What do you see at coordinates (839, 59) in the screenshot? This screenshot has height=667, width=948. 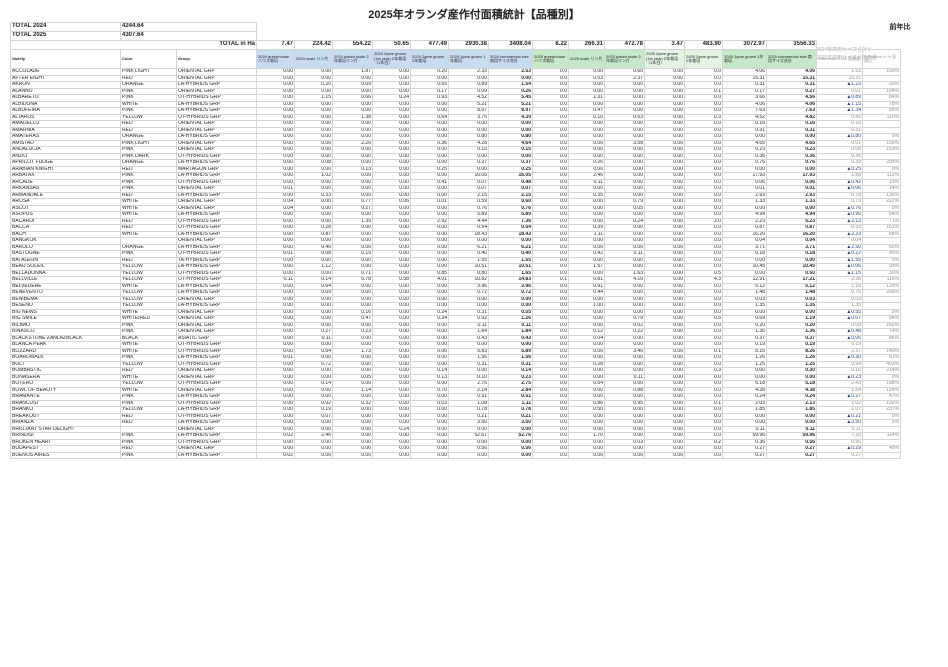 I see `header-diff-ha: Difference in HA 面積差` at bounding box center [839, 59].